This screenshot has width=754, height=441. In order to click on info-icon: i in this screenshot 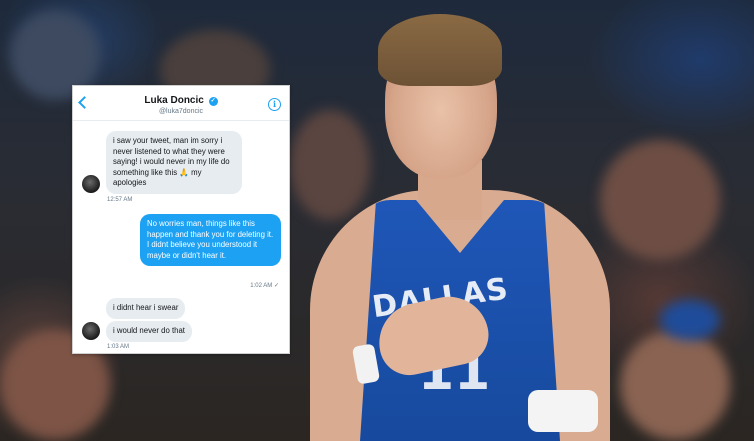, I will do `click(274, 104)`.